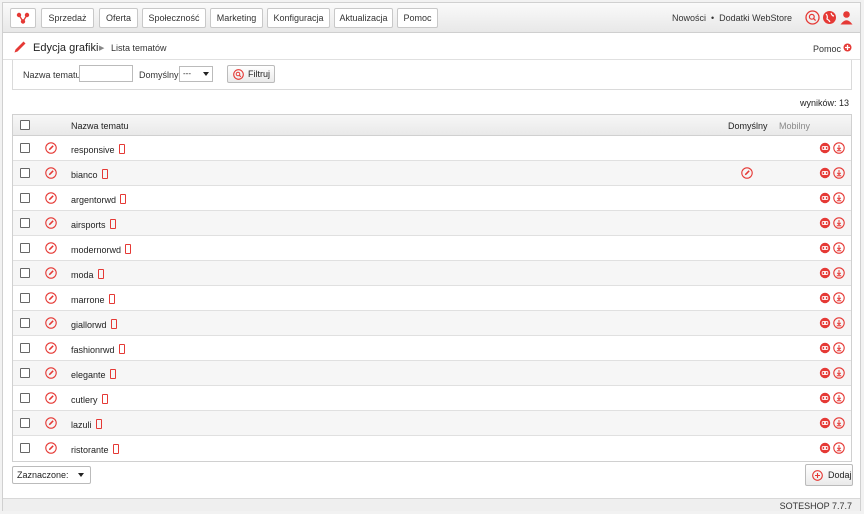 Image resolution: width=864 pixels, height=514 pixels. I want to click on help-link: Pomoc, so click(832, 48).